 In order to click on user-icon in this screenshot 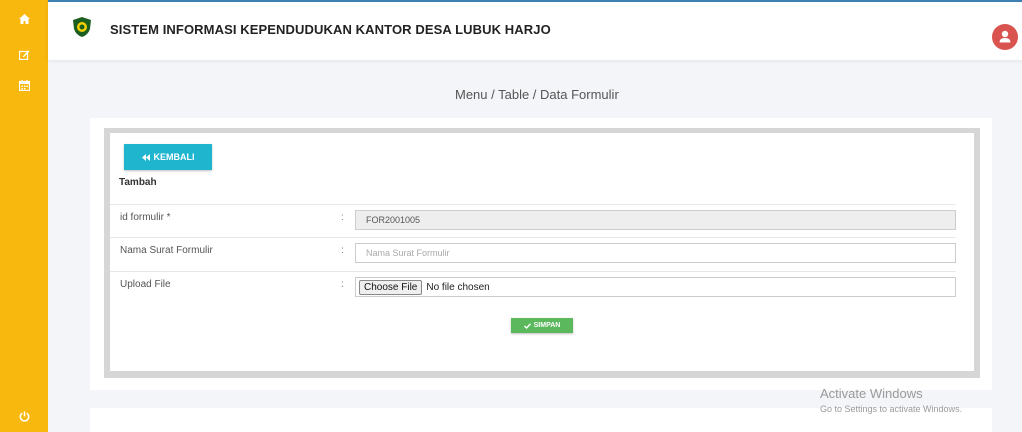, I will do `click(1005, 36)`.